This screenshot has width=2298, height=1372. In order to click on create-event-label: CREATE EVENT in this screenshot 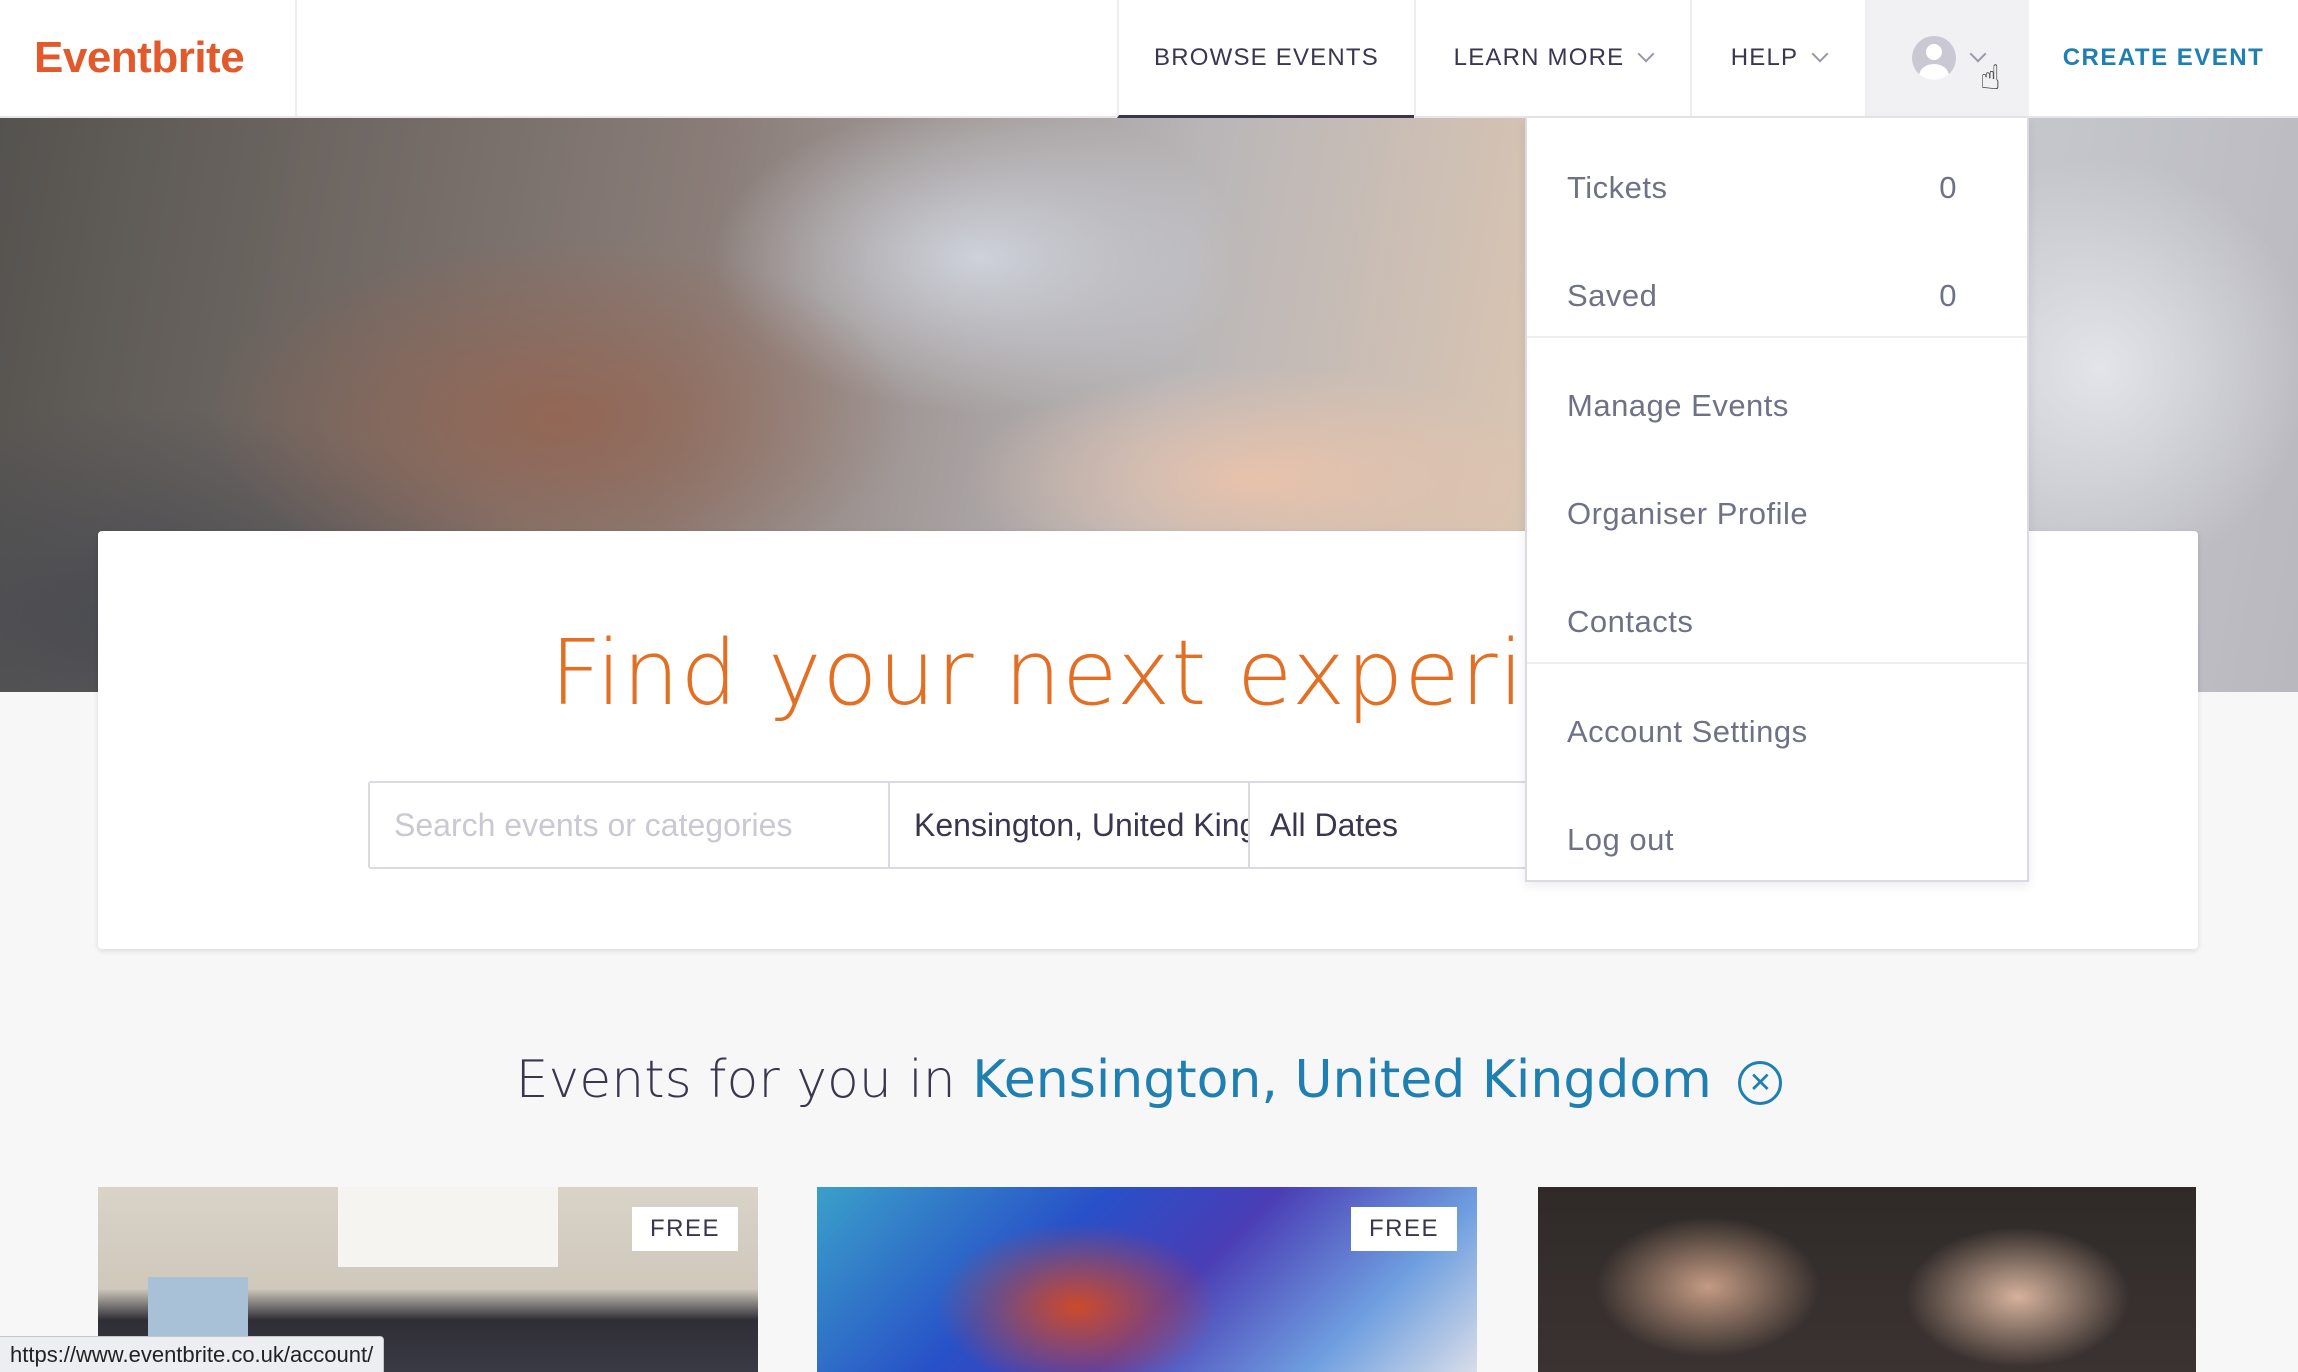, I will do `click(2163, 57)`.